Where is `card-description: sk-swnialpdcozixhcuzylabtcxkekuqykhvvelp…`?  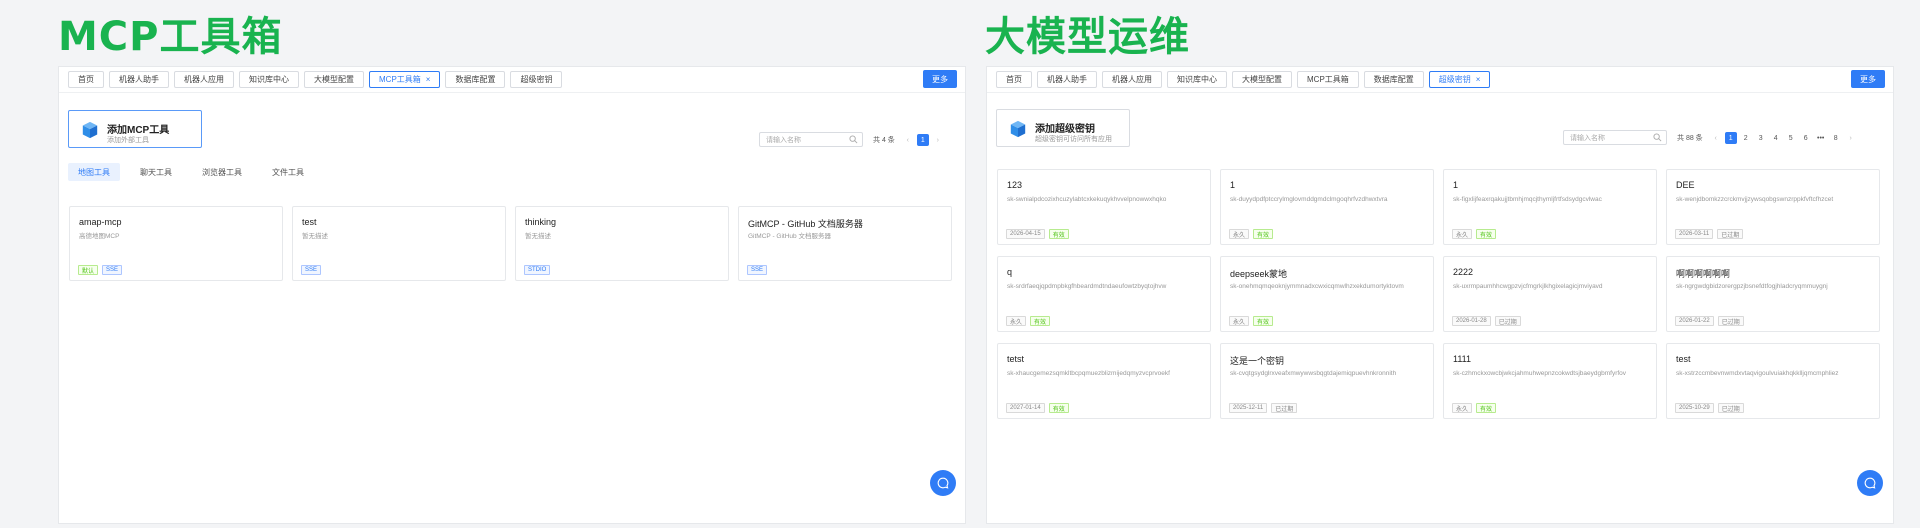 card-description: sk-swnialpdcozixhcuzylabtcxkekuqykhvvelp… is located at coordinates (1087, 199).